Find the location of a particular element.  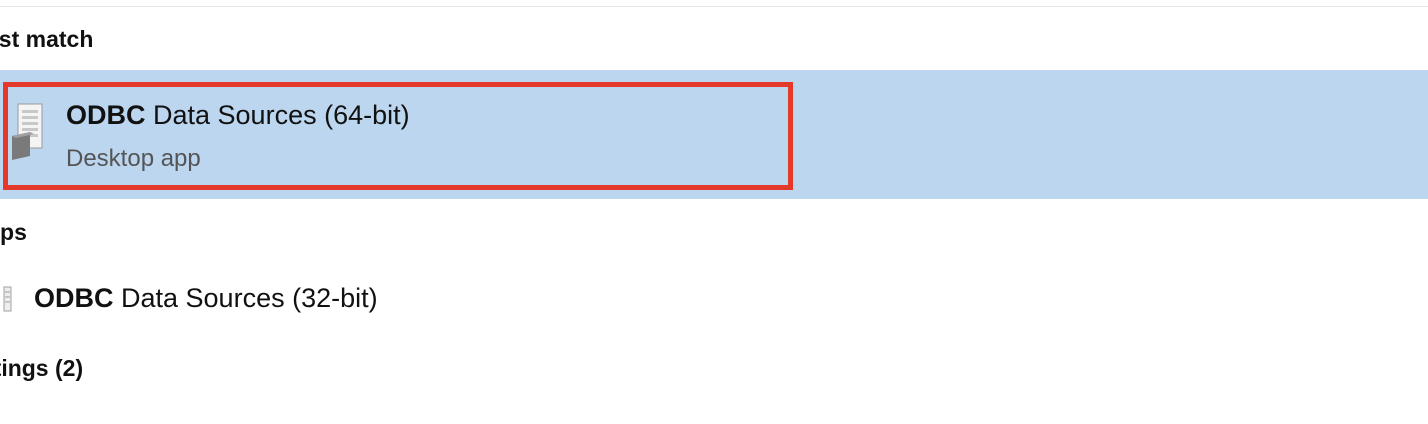

annotation-highlight-box is located at coordinates (398, 136).